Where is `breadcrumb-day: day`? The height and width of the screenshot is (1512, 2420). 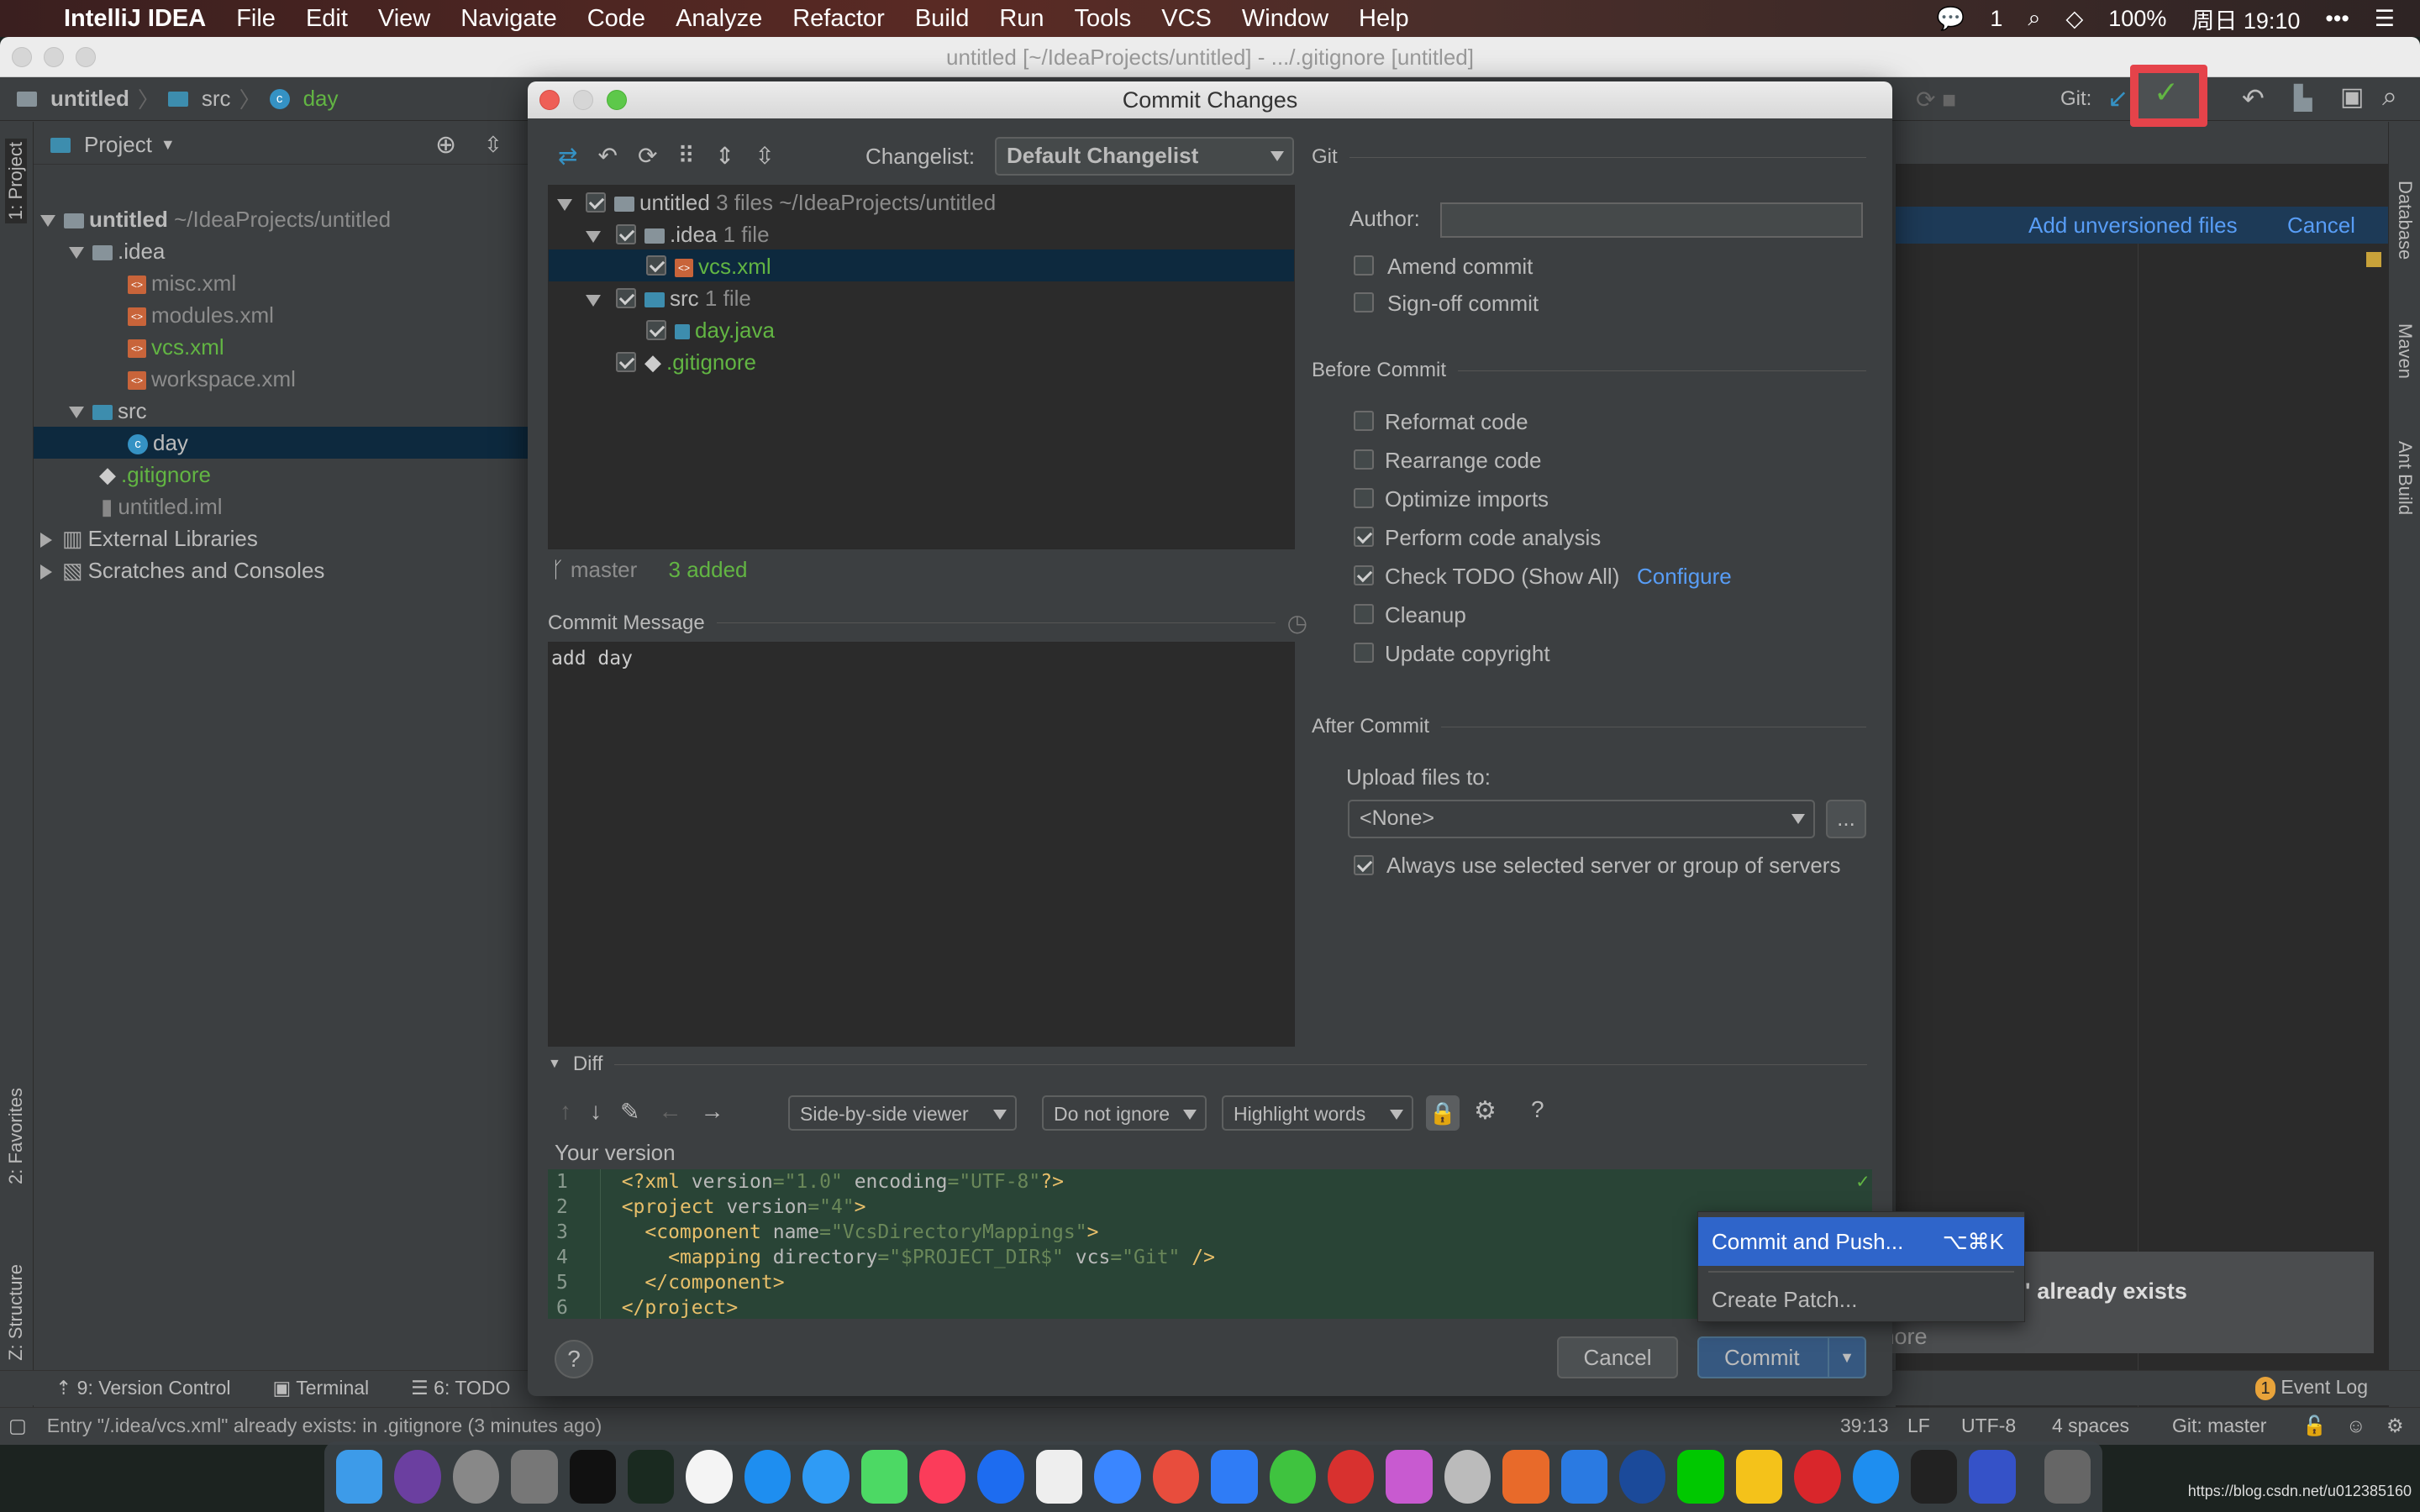
breadcrumb-day: day is located at coordinates (321, 99).